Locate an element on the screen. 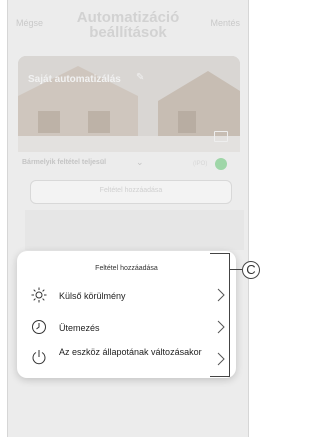 This screenshot has height=437, width=320. add-condition-button: Feltétel hozzáadása is located at coordinates (131, 192).